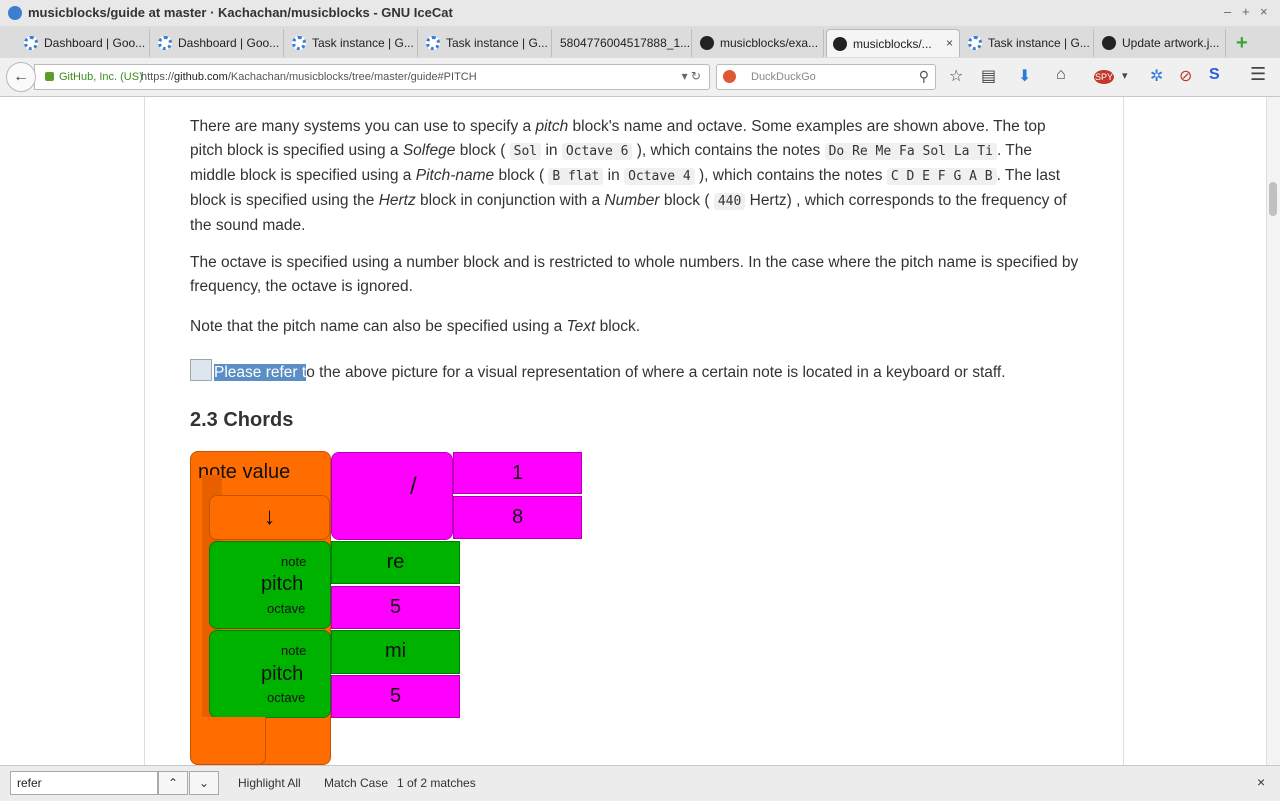  I want to click on inline-code: Do Re Me Fa Sol La Ti, so click(910, 151).